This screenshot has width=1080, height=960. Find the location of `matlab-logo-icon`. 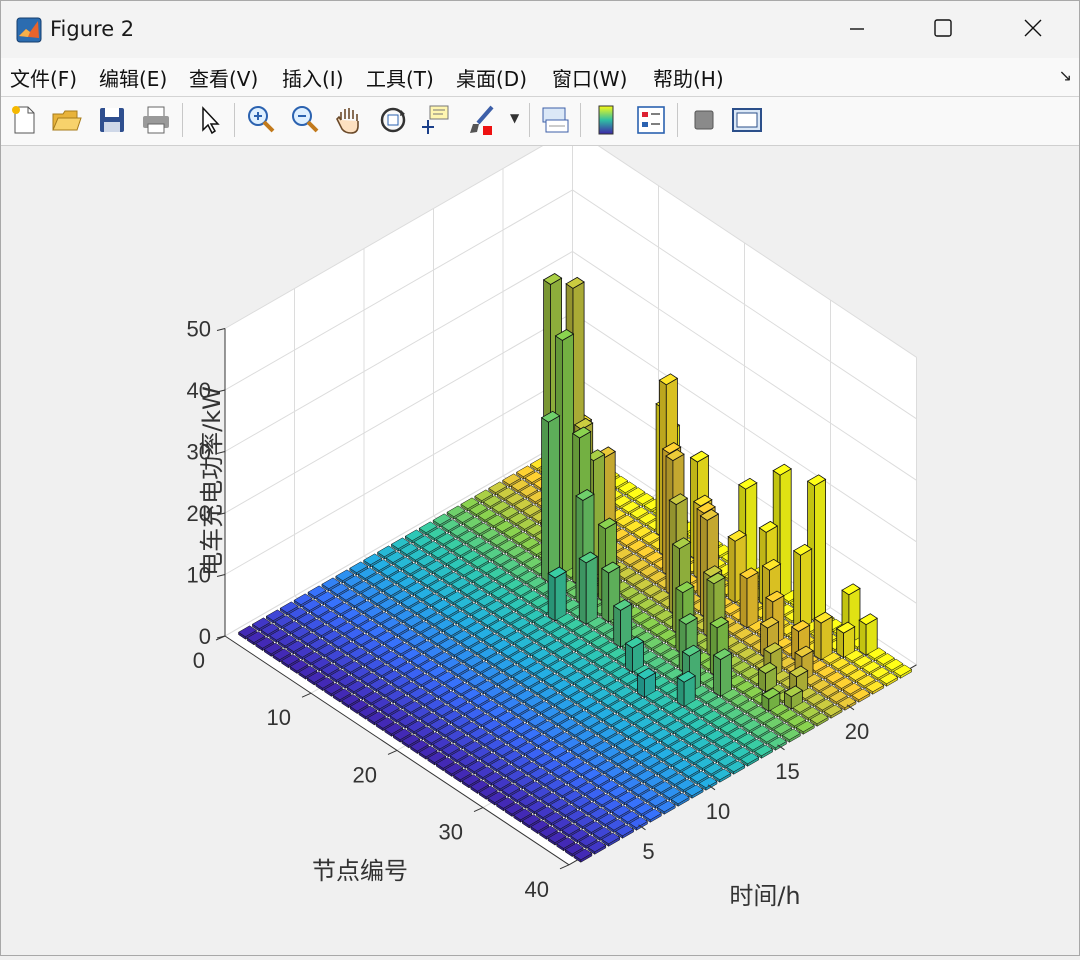

matlab-logo-icon is located at coordinates (29, 30).